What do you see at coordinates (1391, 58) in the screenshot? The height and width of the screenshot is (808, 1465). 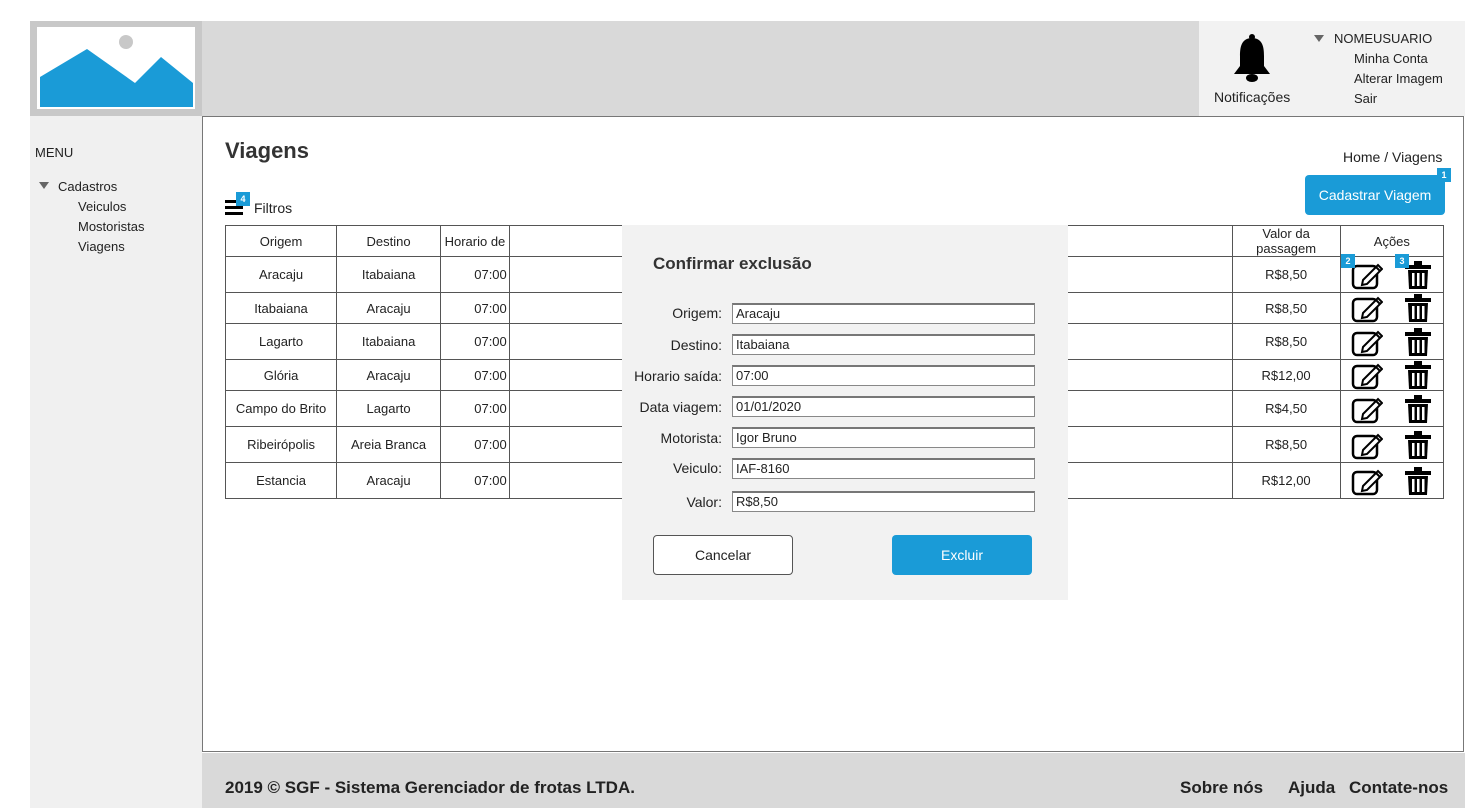 I see `menu-minha-conta: Minha Conta` at bounding box center [1391, 58].